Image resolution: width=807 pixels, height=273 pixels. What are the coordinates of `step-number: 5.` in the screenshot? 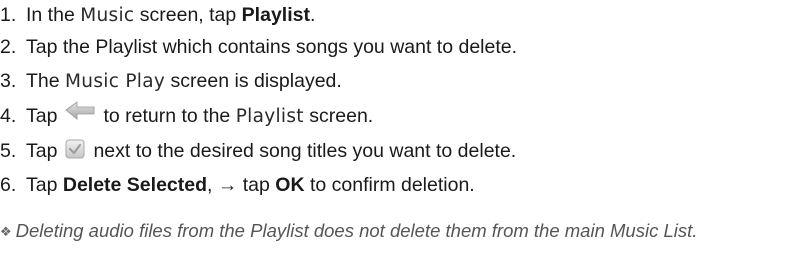 It's located at (8, 151).